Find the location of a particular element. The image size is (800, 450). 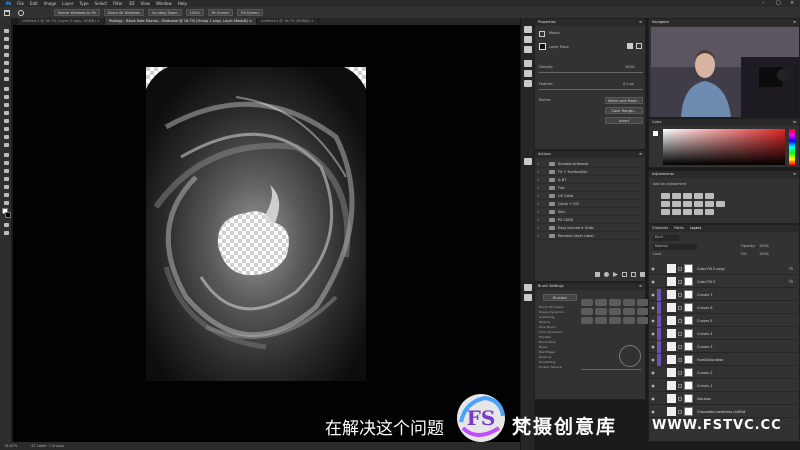

hue-saturation-icon is located at coordinates (665, 204).